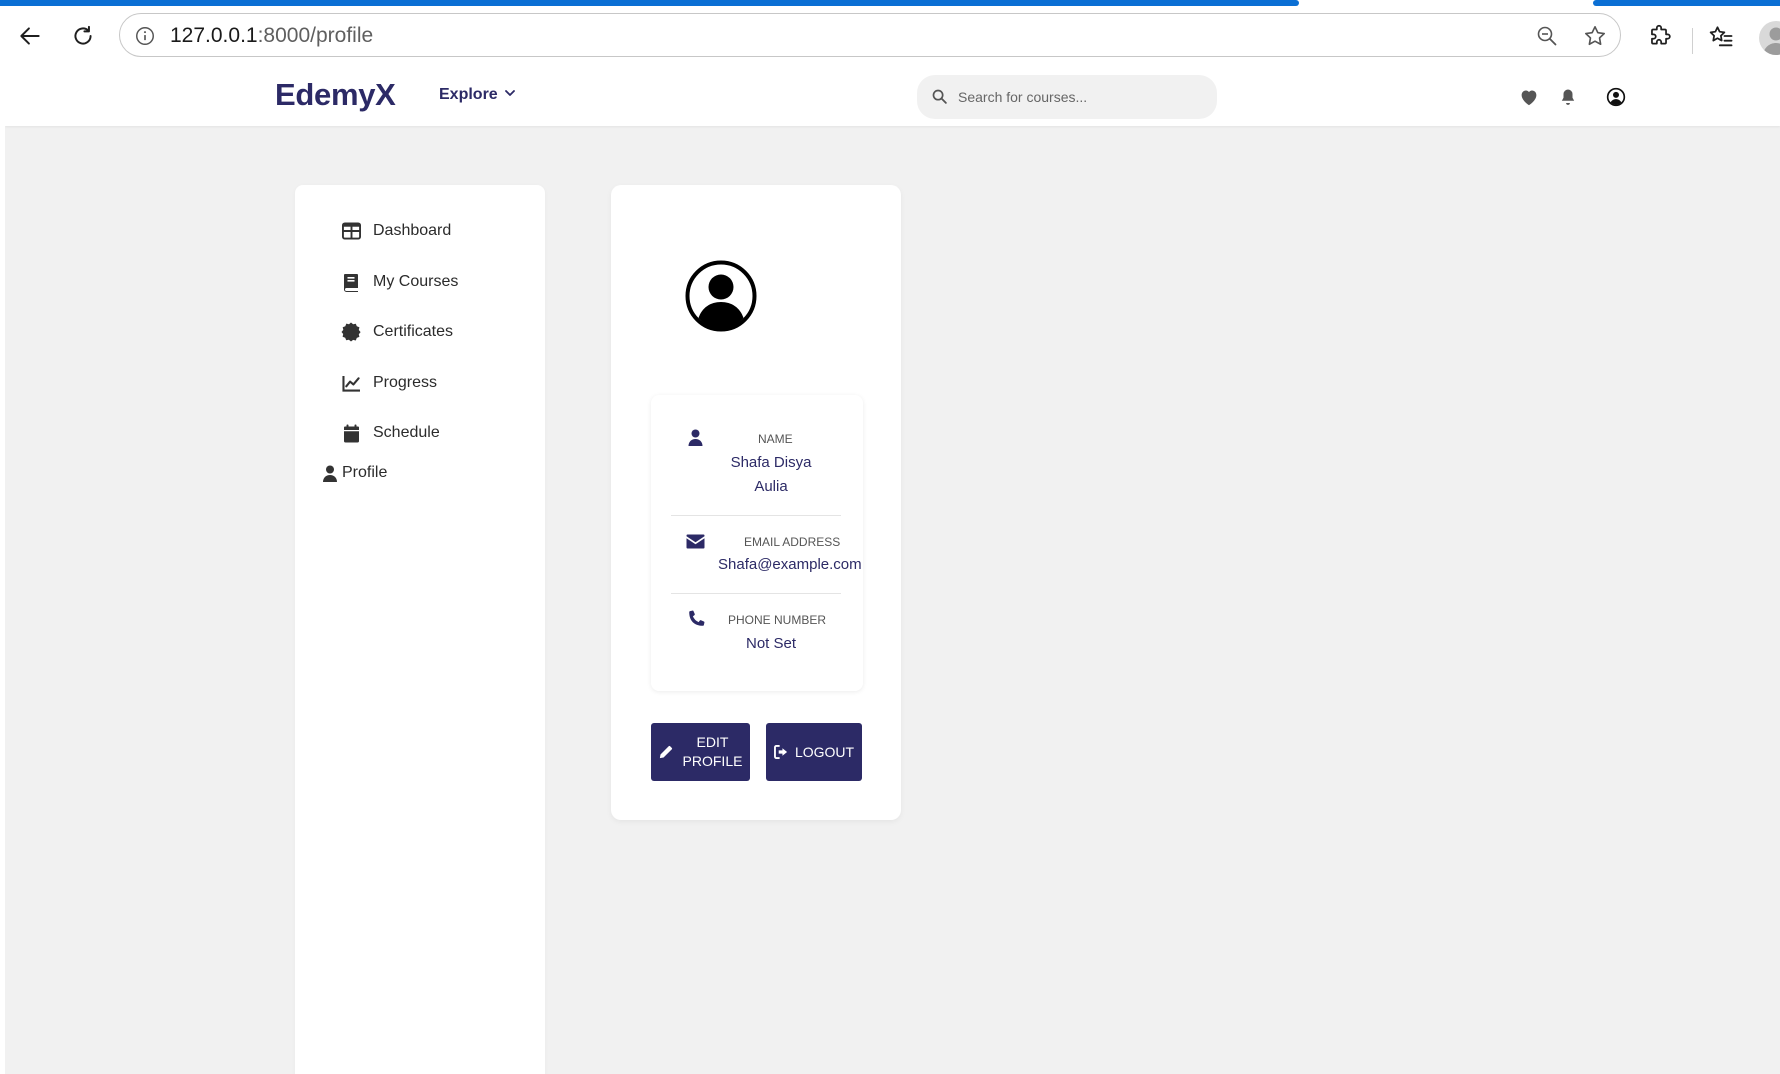  I want to click on sidebar-item-dashboard: Dashboard, so click(395, 231).